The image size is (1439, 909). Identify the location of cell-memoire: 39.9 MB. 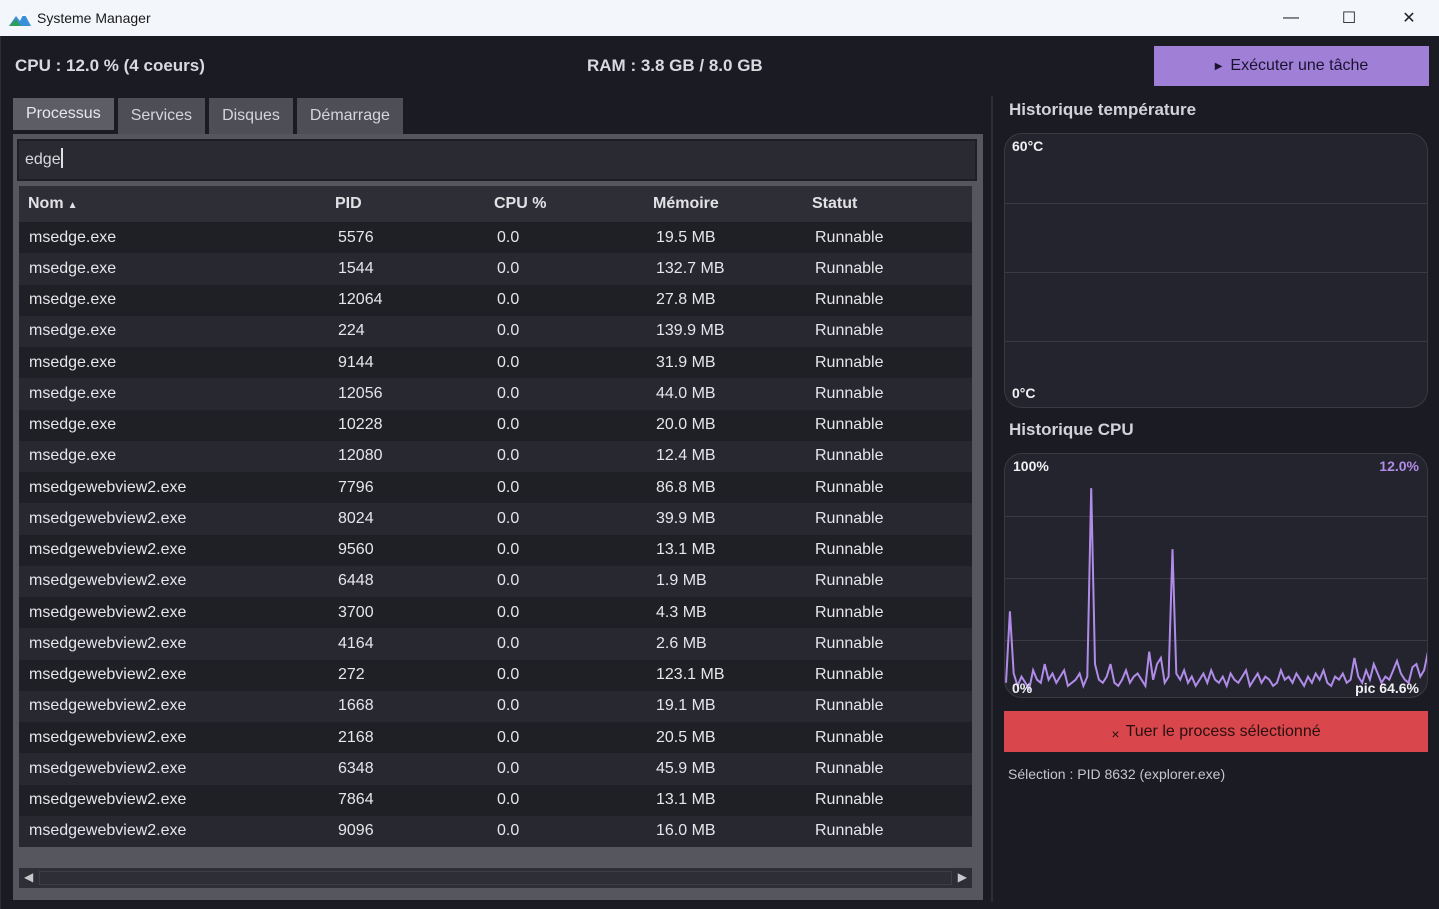
(686, 518).